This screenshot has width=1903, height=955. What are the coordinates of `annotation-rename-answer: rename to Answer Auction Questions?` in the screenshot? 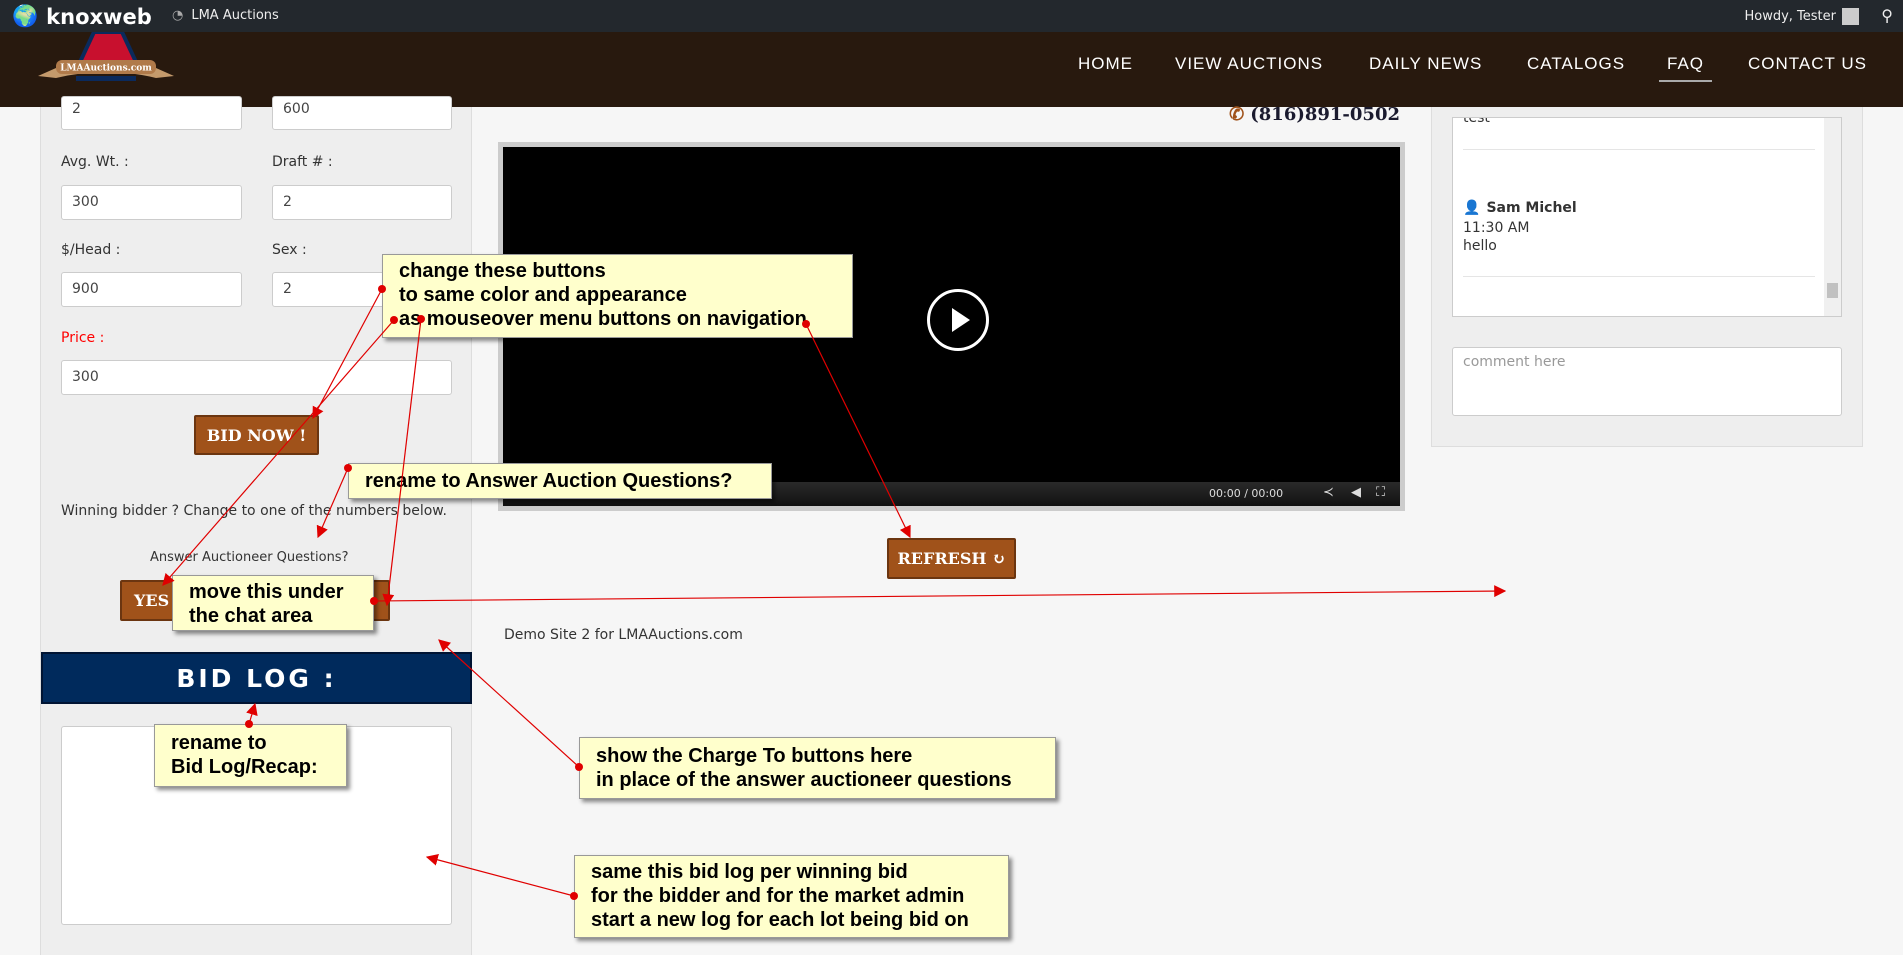 It's located at (560, 481).